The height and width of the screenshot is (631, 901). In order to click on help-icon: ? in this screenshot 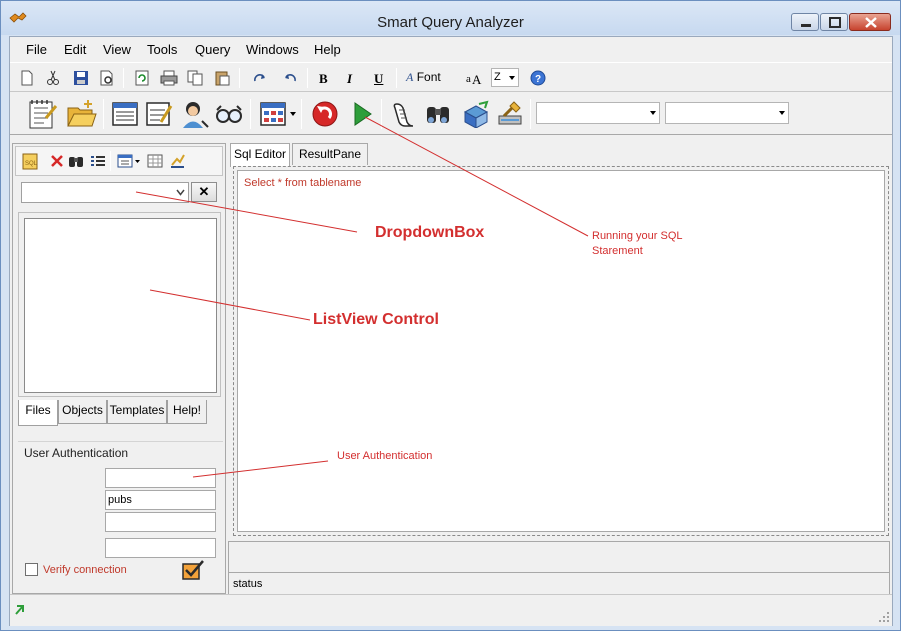, I will do `click(538, 78)`.